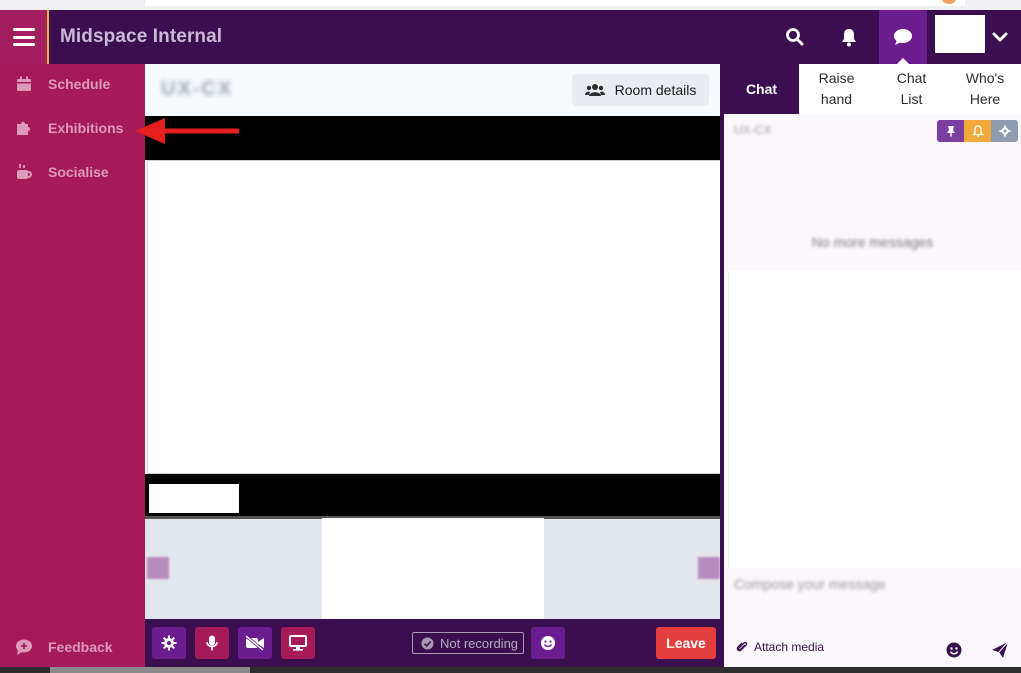 The image size is (1021, 673). I want to click on chat-toggle-button, so click(903, 37).